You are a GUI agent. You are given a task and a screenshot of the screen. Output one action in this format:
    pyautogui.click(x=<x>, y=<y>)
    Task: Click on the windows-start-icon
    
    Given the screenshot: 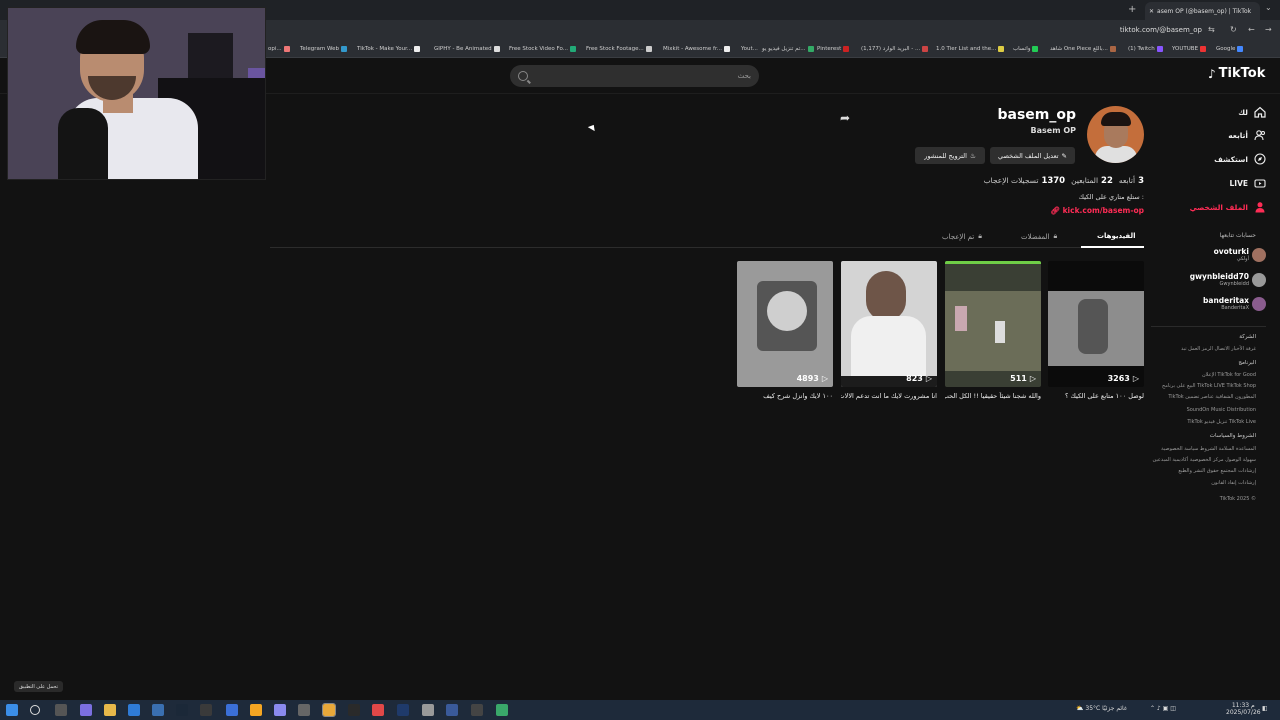 What is the action you would take?
    pyautogui.click(x=12, y=710)
    